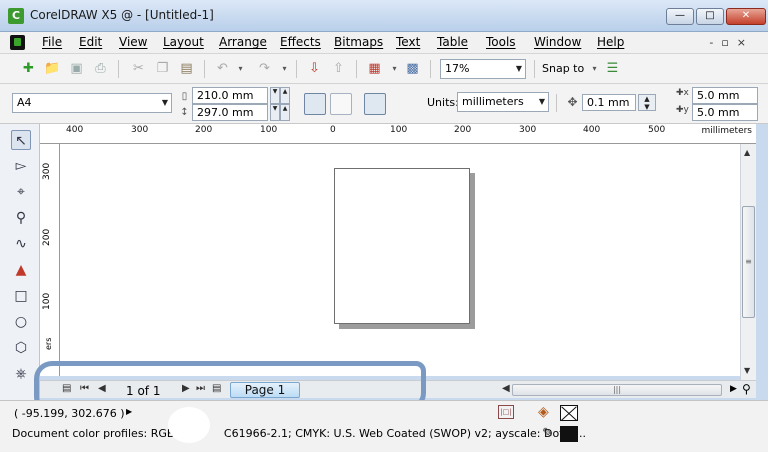  What do you see at coordinates (547, 433) in the screenshot?
I see `outline-pen-icon: ✎` at bounding box center [547, 433].